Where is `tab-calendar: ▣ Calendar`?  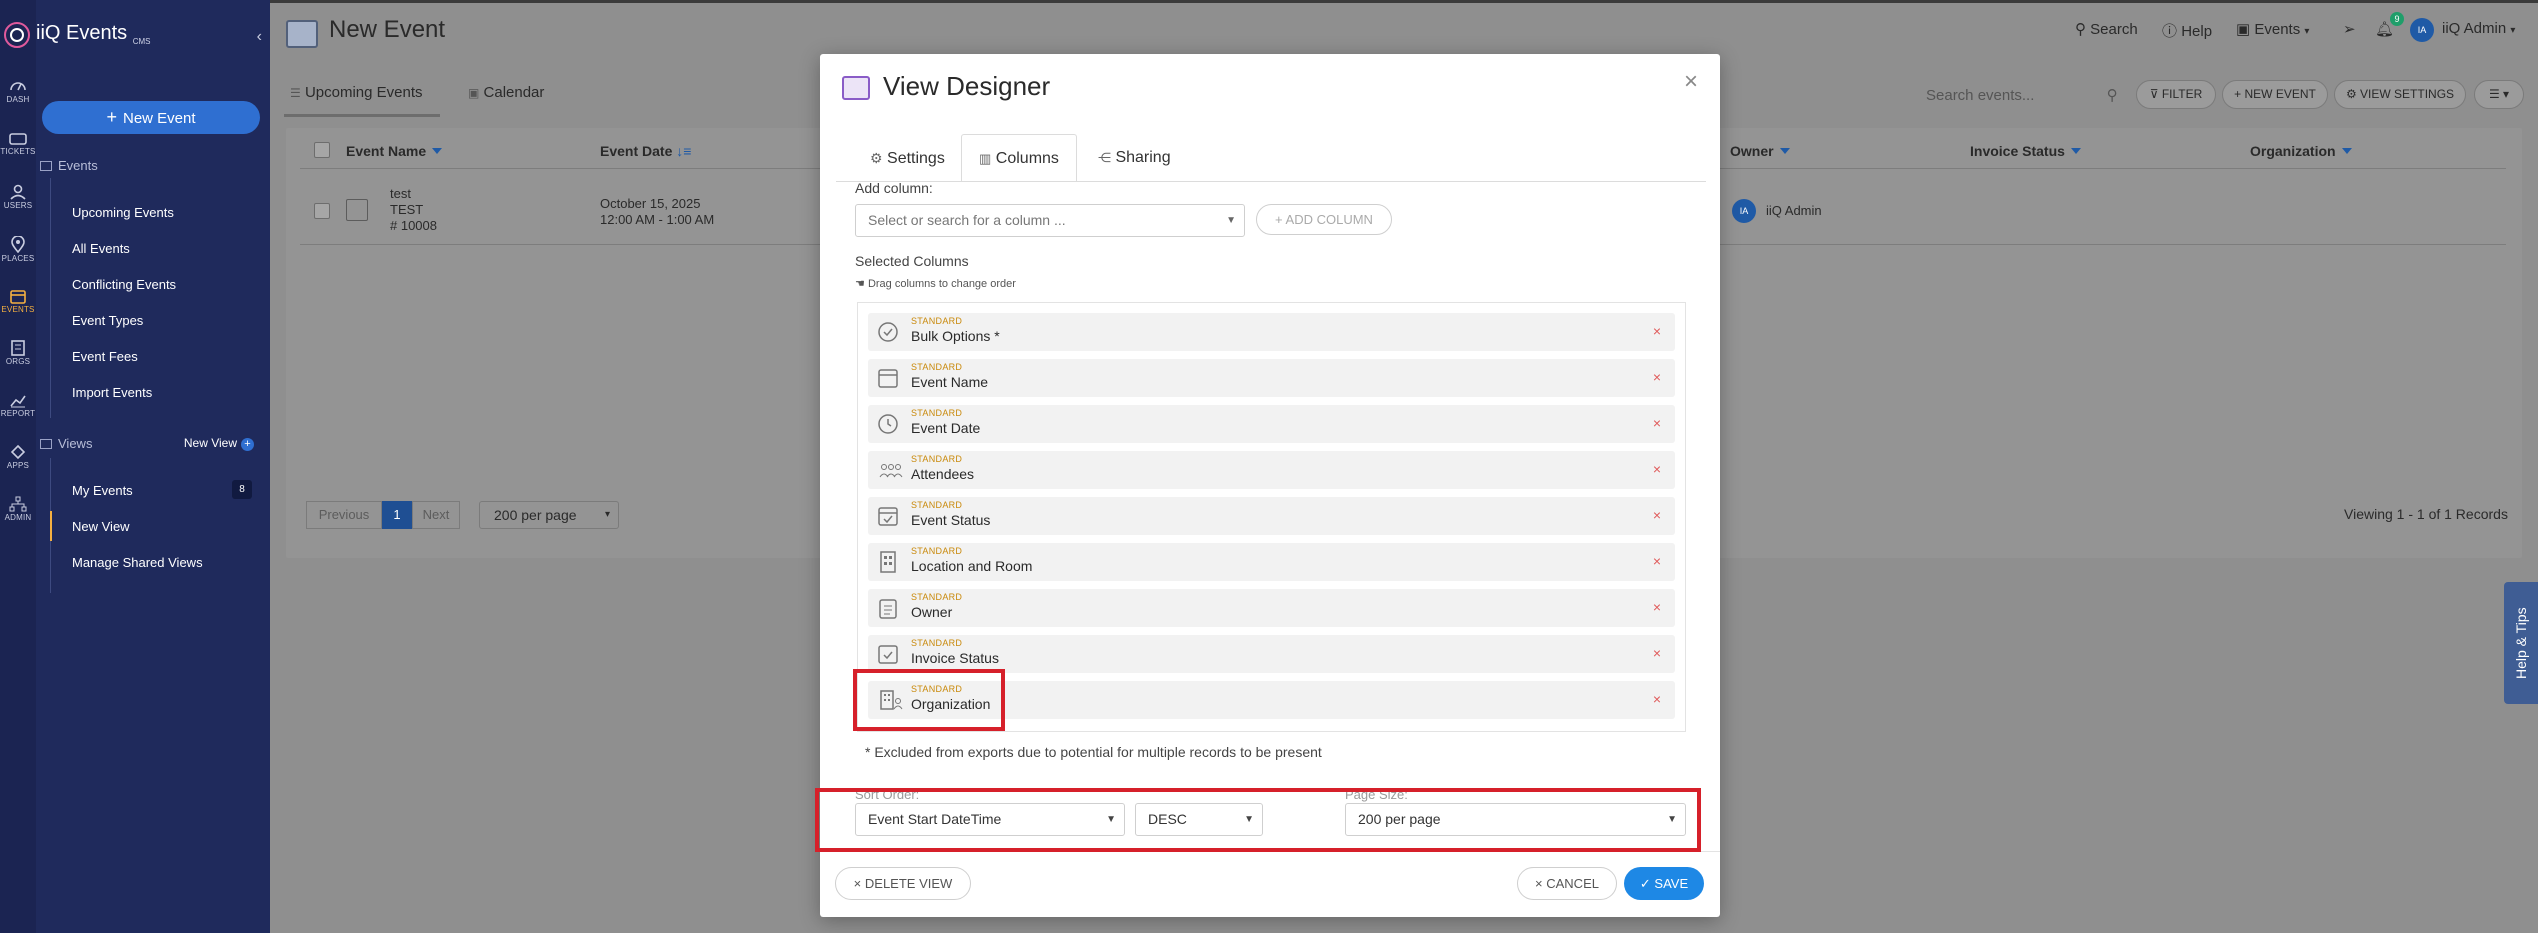
tab-calendar: ▣ Calendar is located at coordinates (506, 92).